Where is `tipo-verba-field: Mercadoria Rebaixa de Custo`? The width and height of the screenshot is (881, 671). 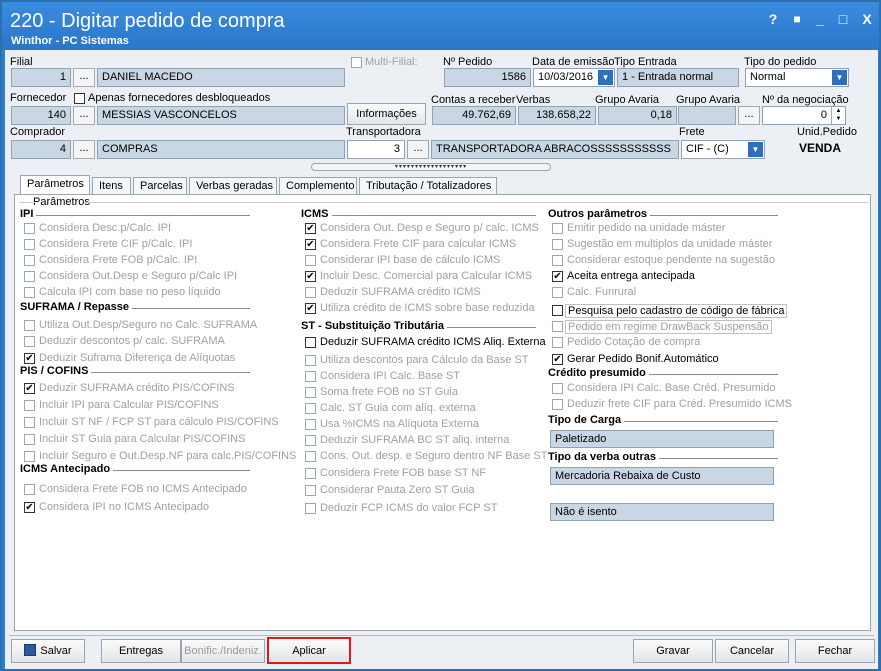 tipo-verba-field: Mercadoria Rebaixa de Custo is located at coordinates (662, 476).